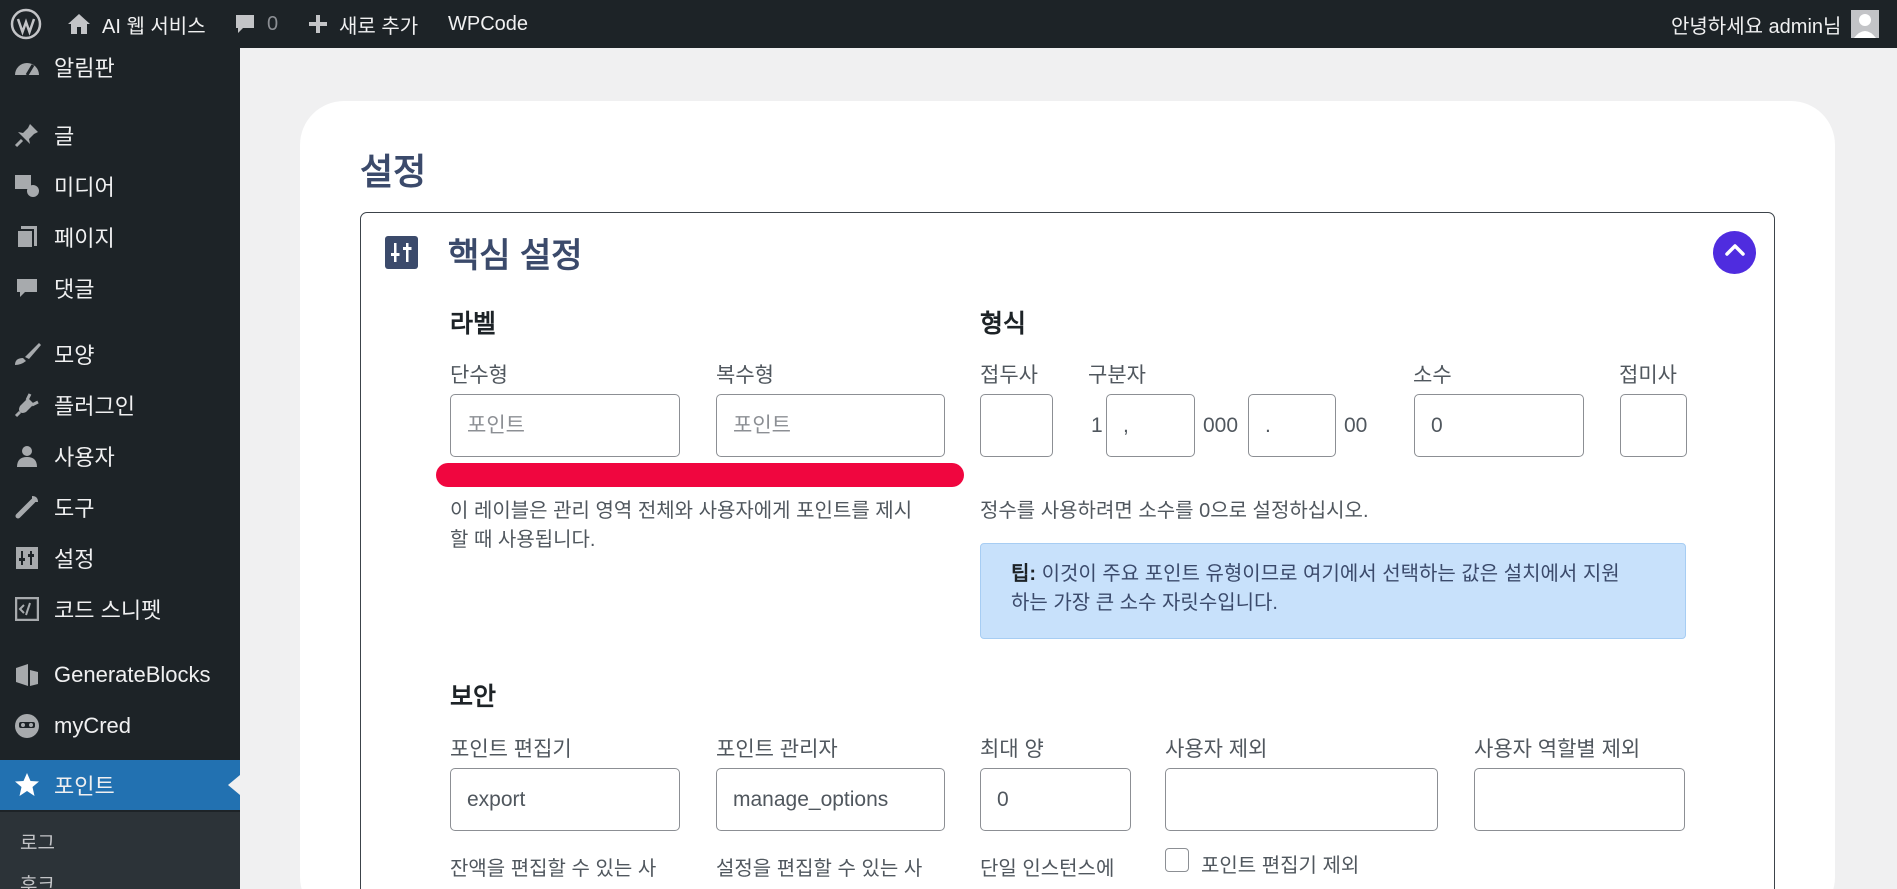  I want to click on page-title: 설정, so click(393, 171).